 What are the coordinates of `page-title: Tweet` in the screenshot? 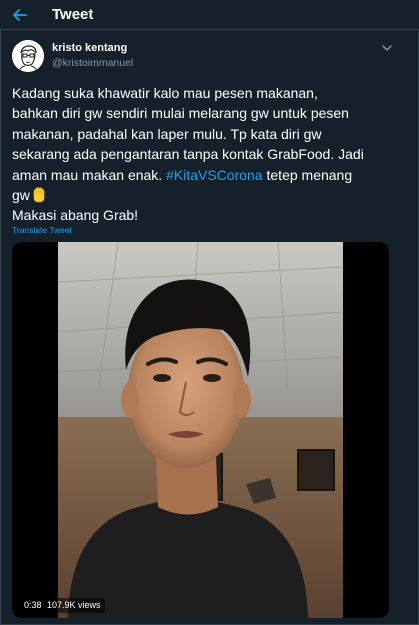 It's located at (73, 14).